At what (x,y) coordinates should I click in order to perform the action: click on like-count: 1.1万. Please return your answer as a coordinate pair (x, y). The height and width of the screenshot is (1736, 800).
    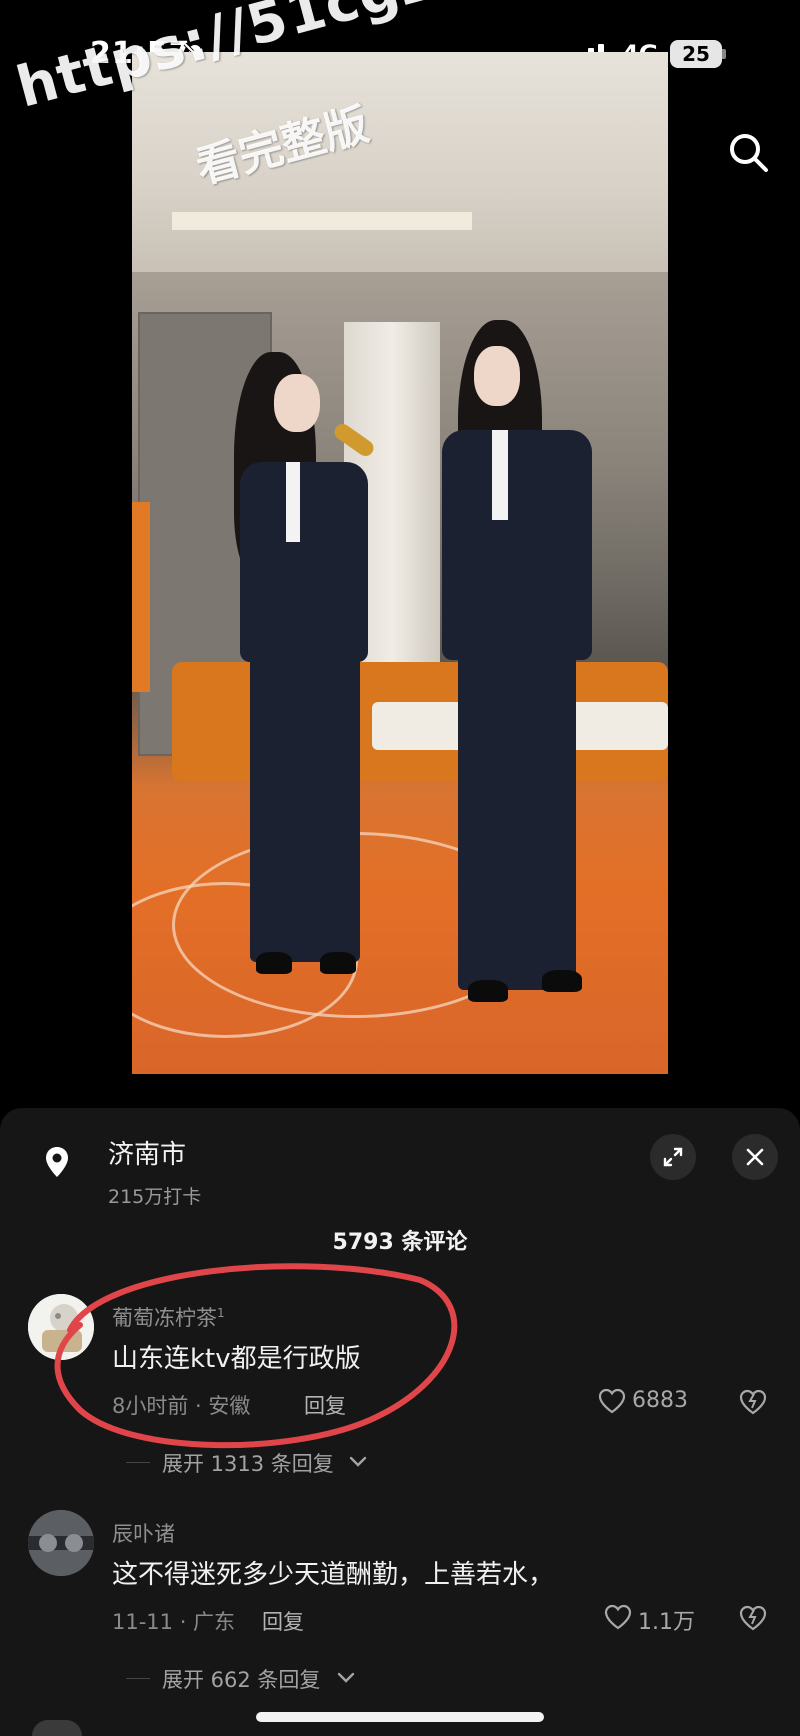
    Looking at the image, I should click on (666, 1622).